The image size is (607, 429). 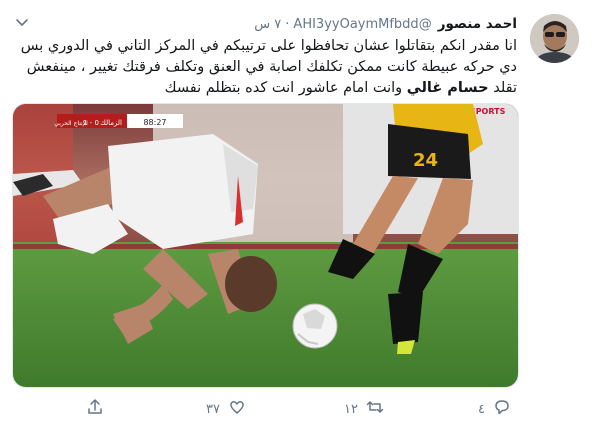 What do you see at coordinates (554, 38) in the screenshot?
I see `avatar` at bounding box center [554, 38].